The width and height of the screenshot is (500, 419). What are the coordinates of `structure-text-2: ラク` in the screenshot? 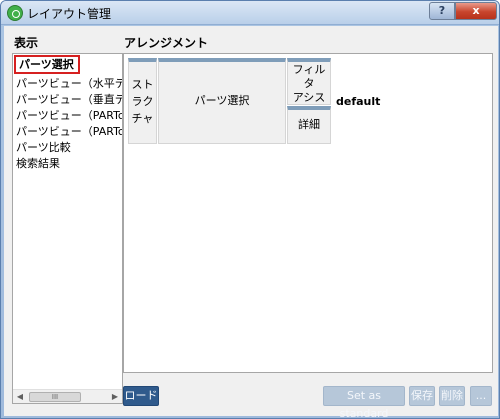 It's located at (142, 101).